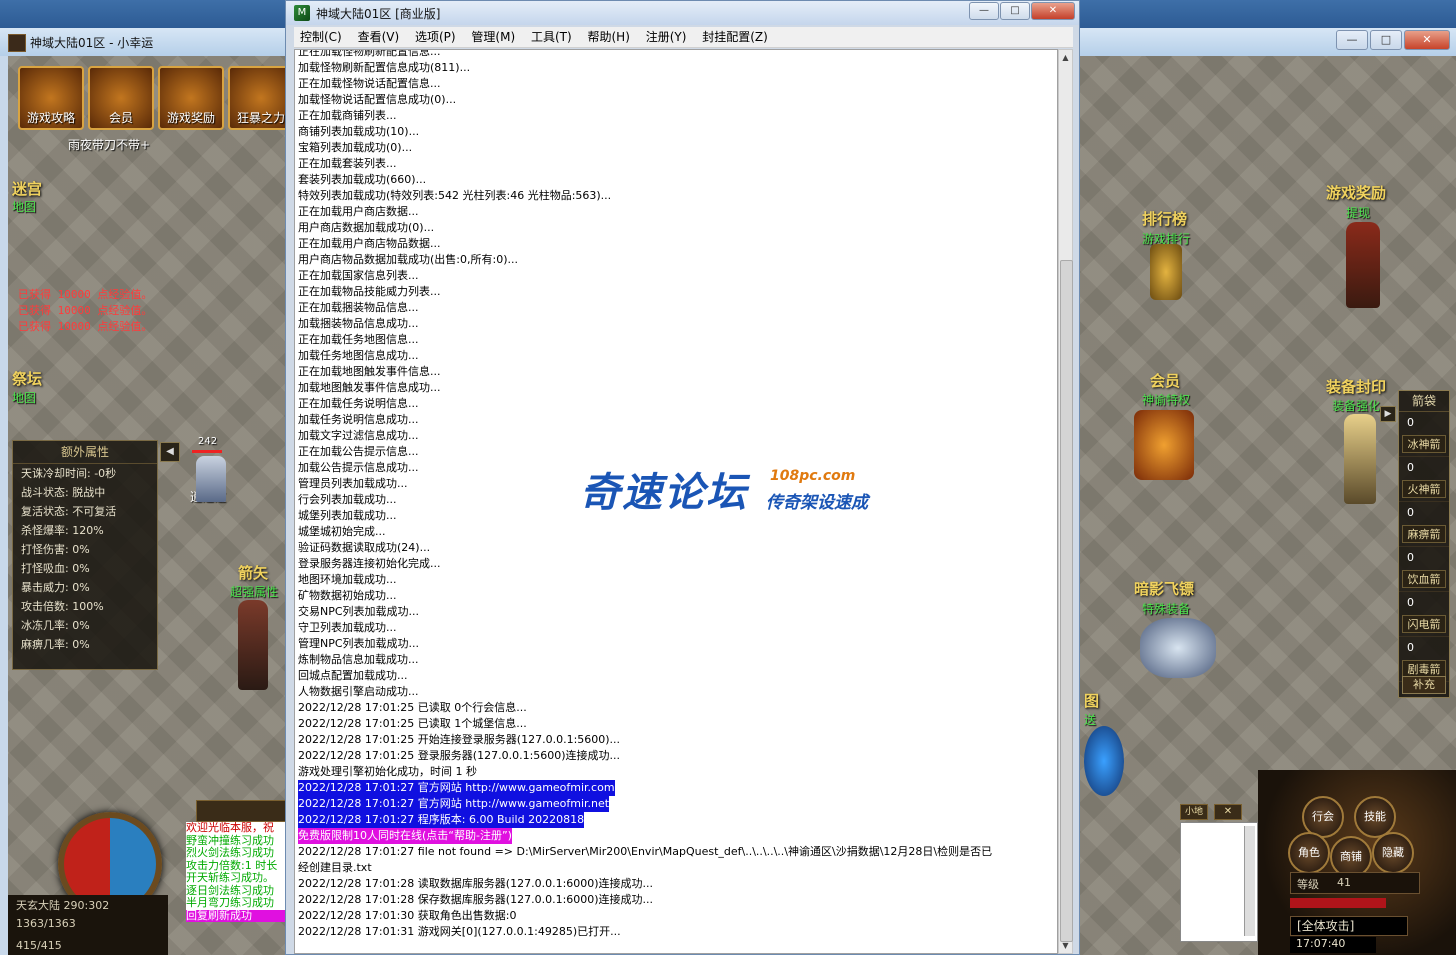 Image resolution: width=1456 pixels, height=955 pixels. What do you see at coordinates (1386, 40) in the screenshot?
I see `game-maximize-button: □` at bounding box center [1386, 40].